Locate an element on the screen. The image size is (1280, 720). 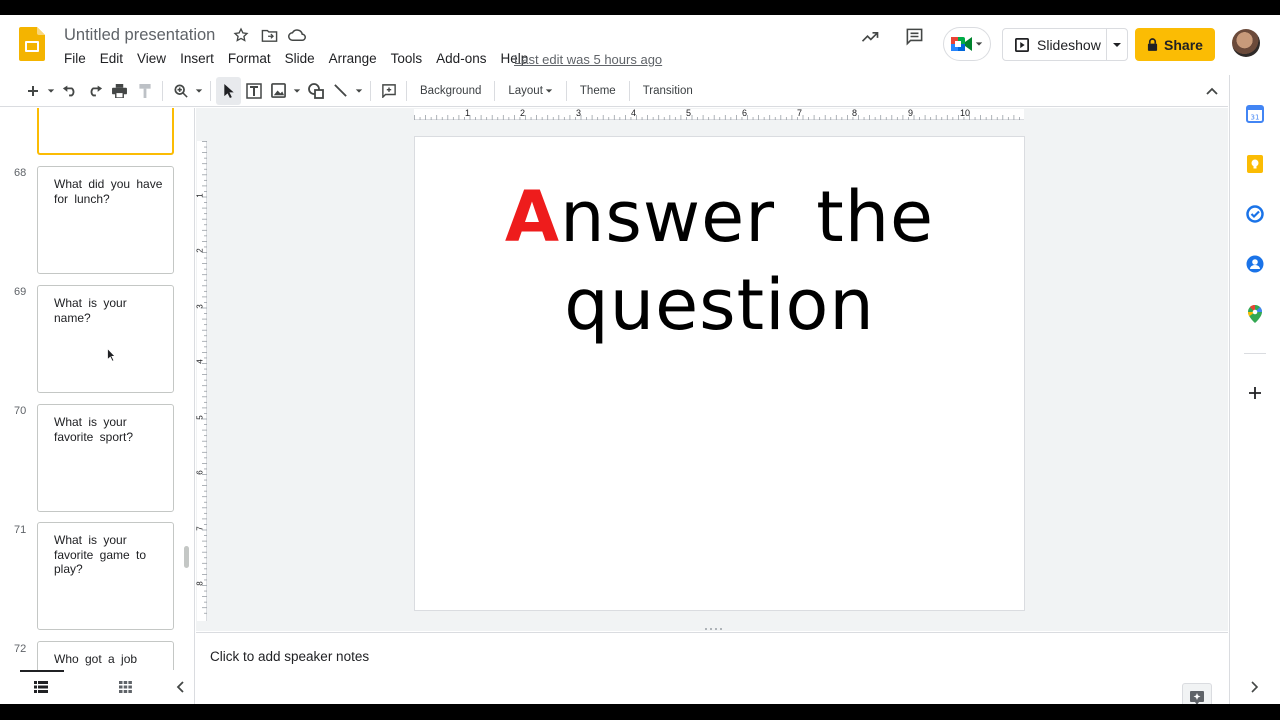
paint-format-icon is located at coordinates (144, 91).